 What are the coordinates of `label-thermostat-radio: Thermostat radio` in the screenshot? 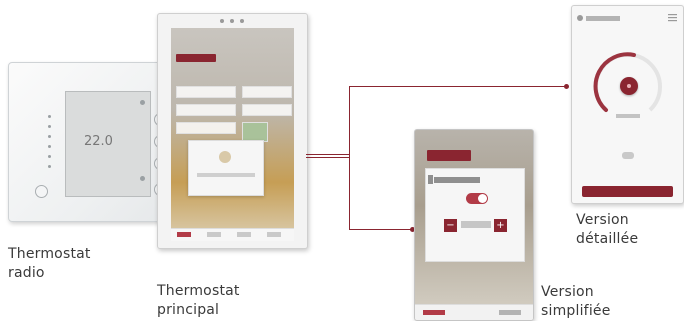 It's located at (49, 263).